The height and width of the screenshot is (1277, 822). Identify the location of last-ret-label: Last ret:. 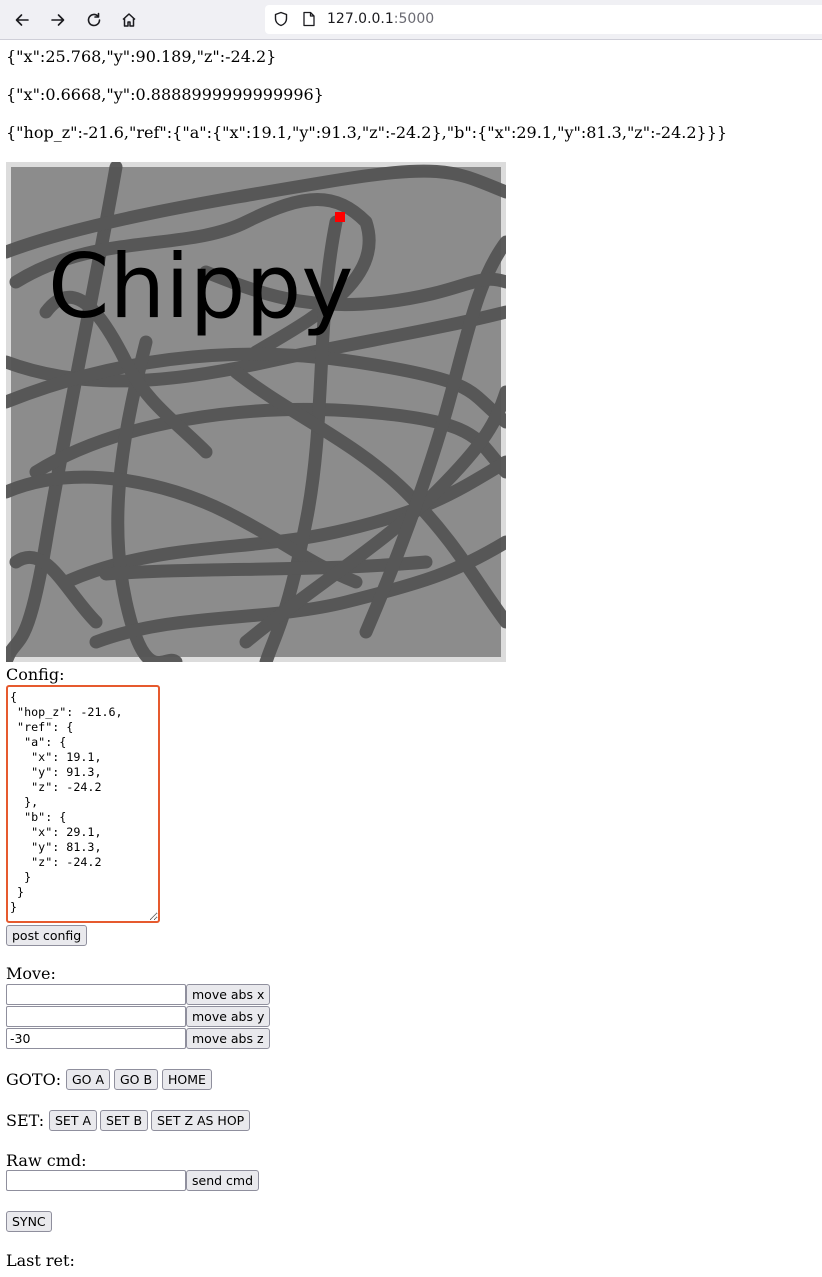
(40, 1260).